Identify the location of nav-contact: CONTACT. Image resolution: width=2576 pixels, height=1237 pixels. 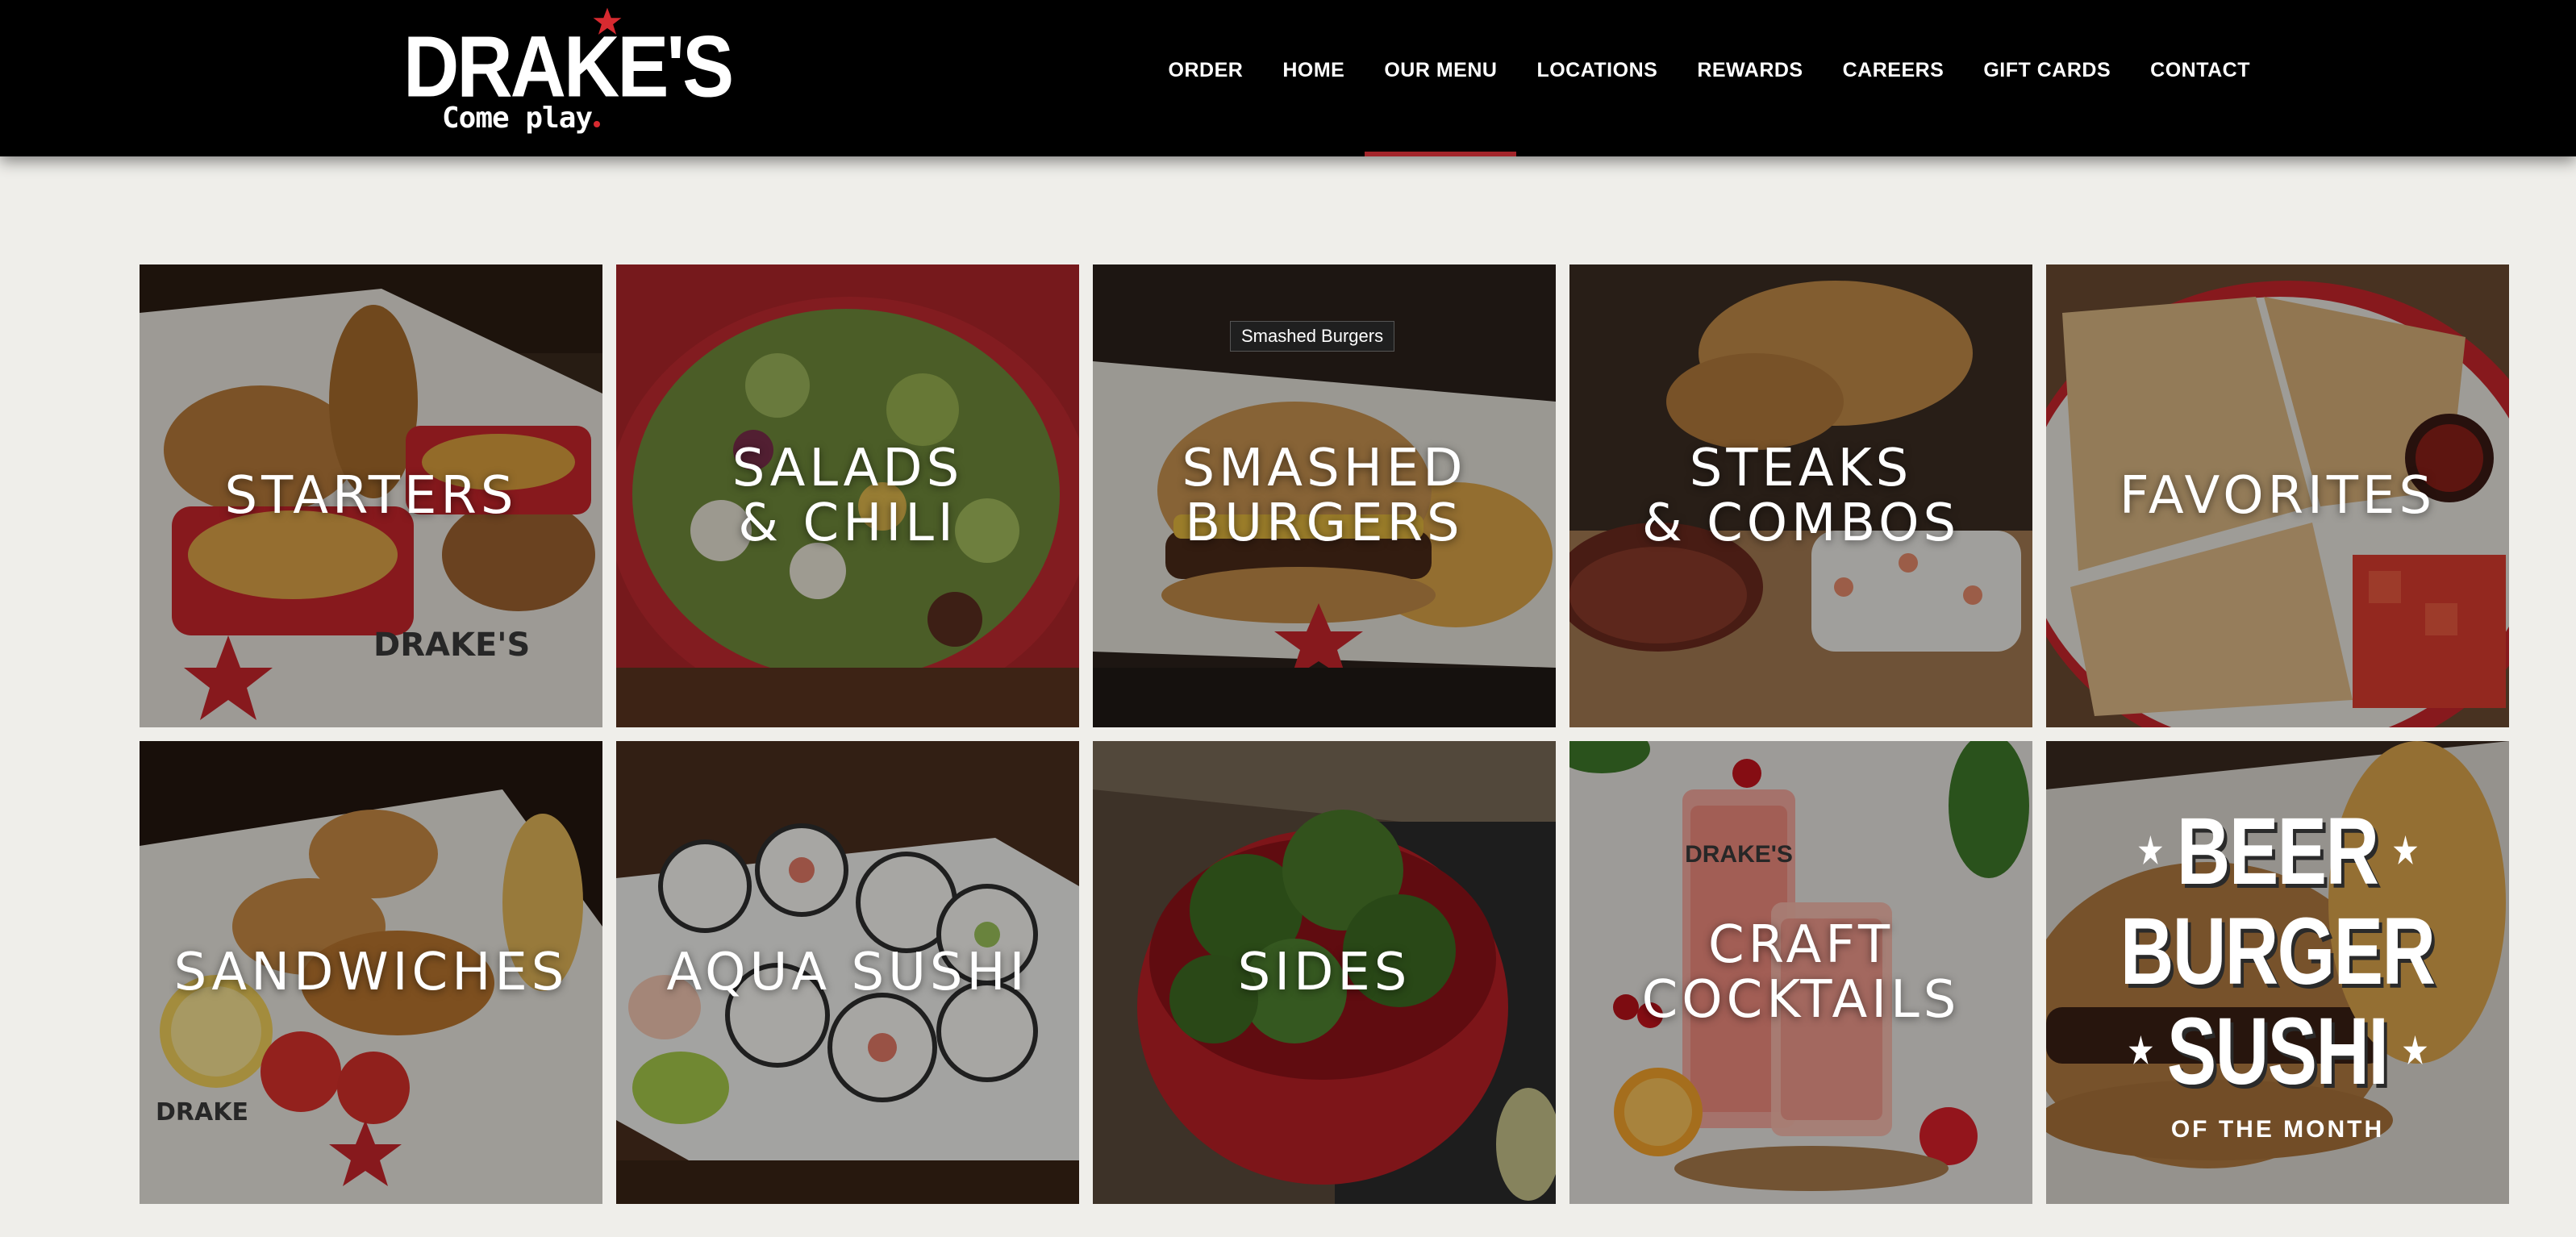
(2200, 78).